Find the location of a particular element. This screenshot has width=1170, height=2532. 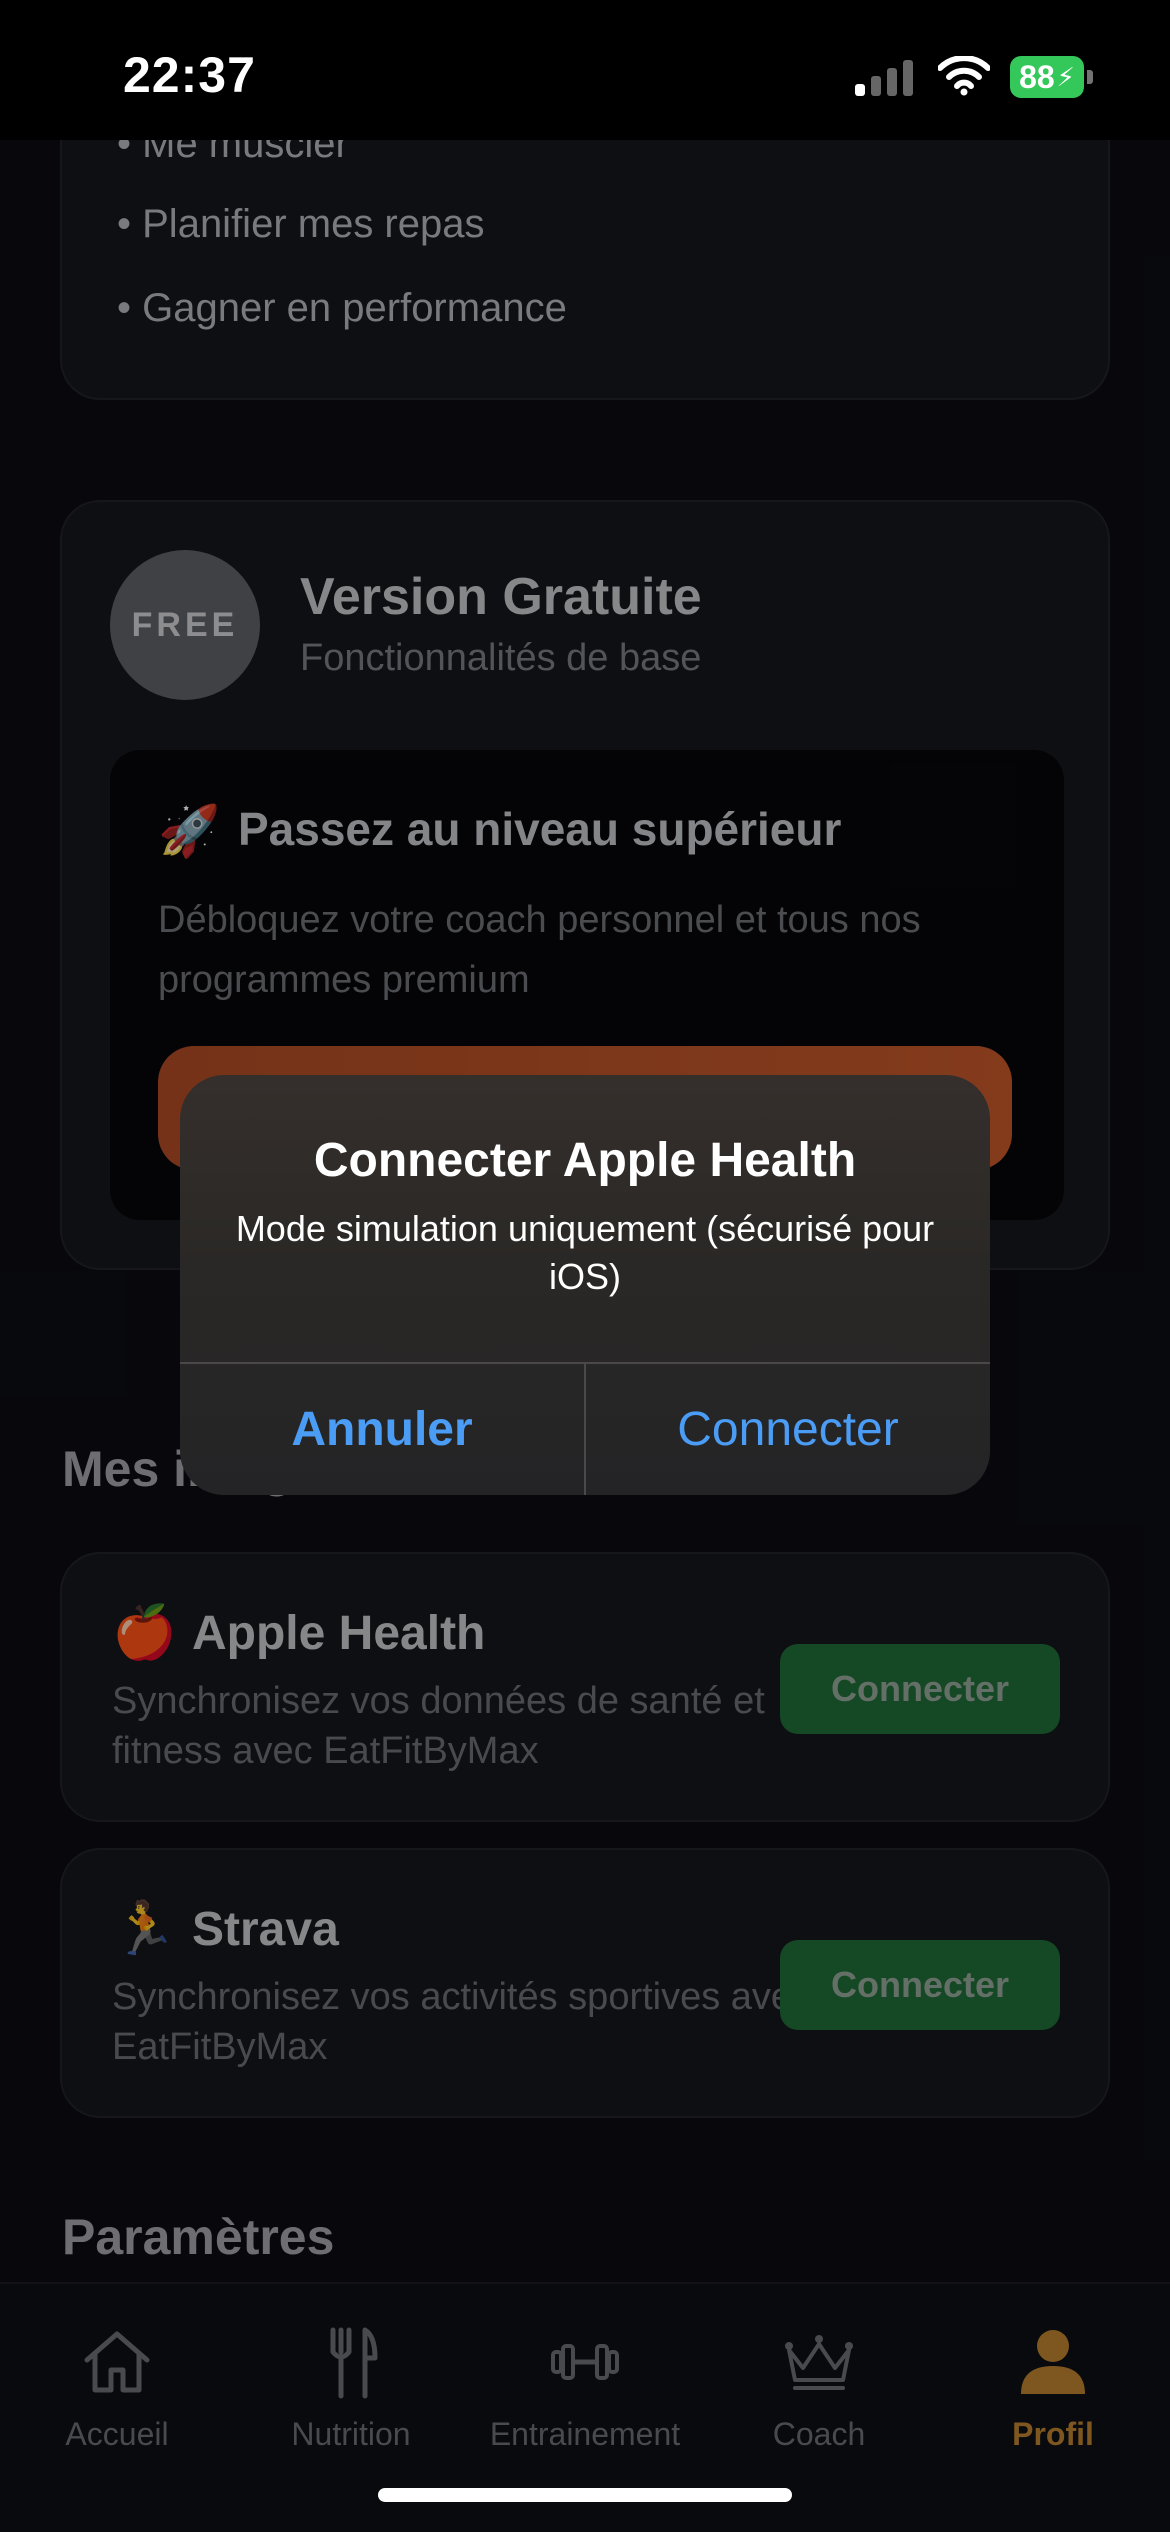

cellular-signal-icon is located at coordinates (885, 78).